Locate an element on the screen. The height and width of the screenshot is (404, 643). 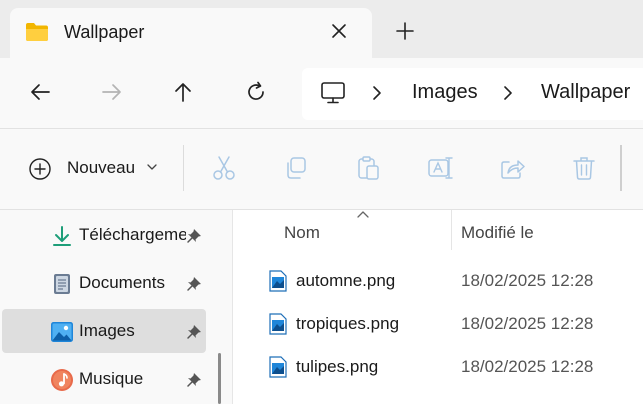
file-row: tropiques.png 18/02/2025 12:28 is located at coordinates (453, 324).